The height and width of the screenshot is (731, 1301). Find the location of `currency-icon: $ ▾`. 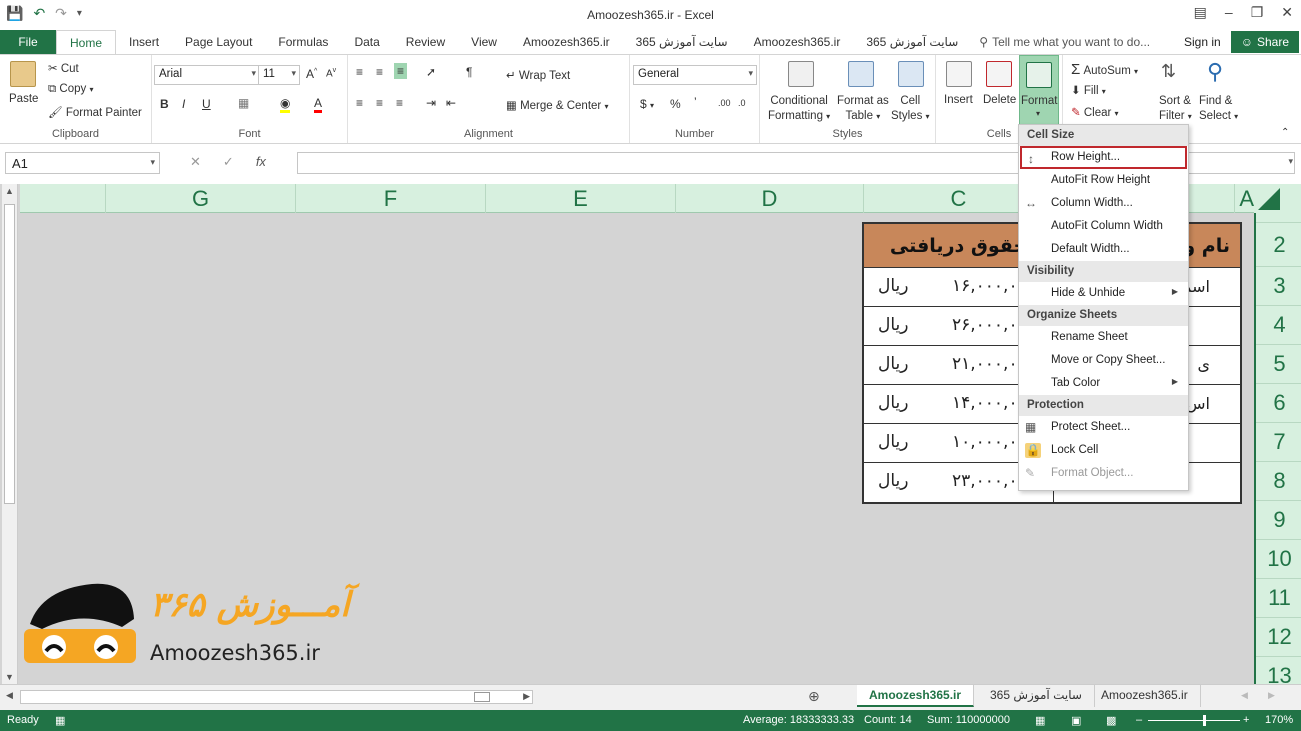

currency-icon: $ ▾ is located at coordinates (647, 104).